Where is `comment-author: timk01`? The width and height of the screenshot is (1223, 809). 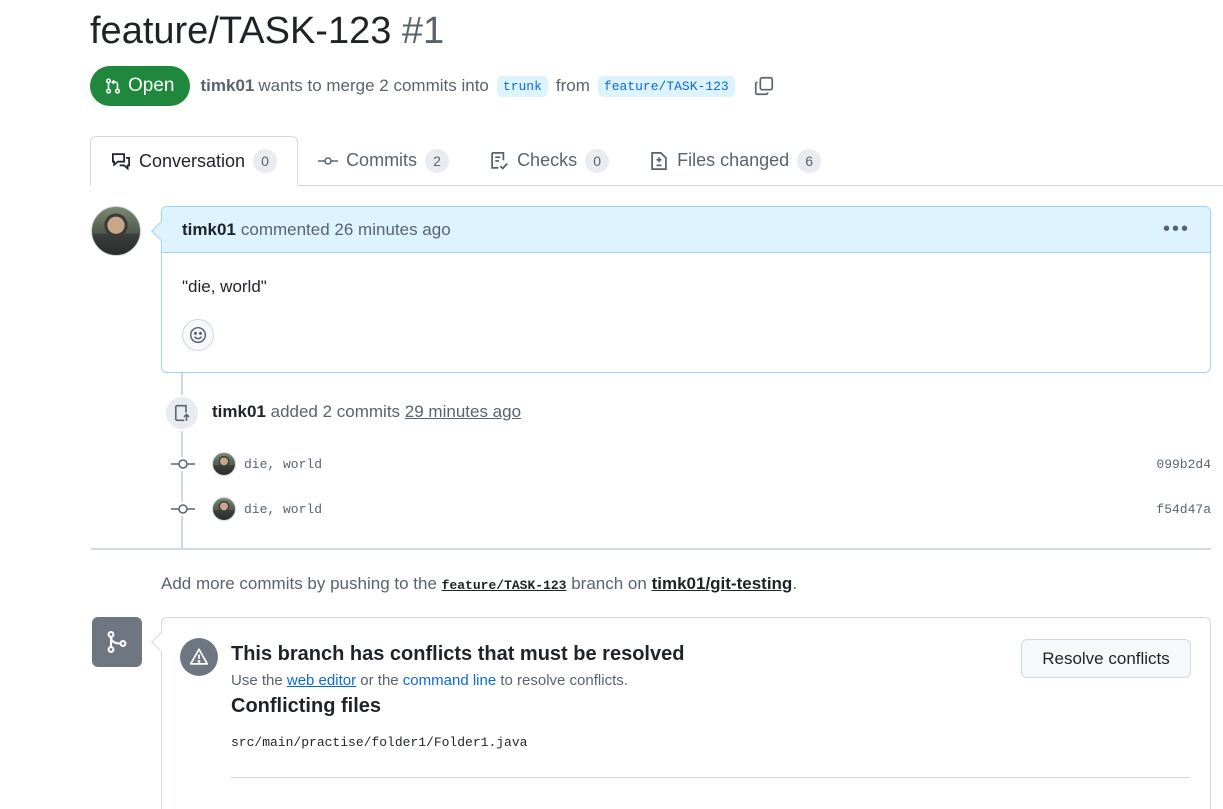 comment-author: timk01 is located at coordinates (209, 230).